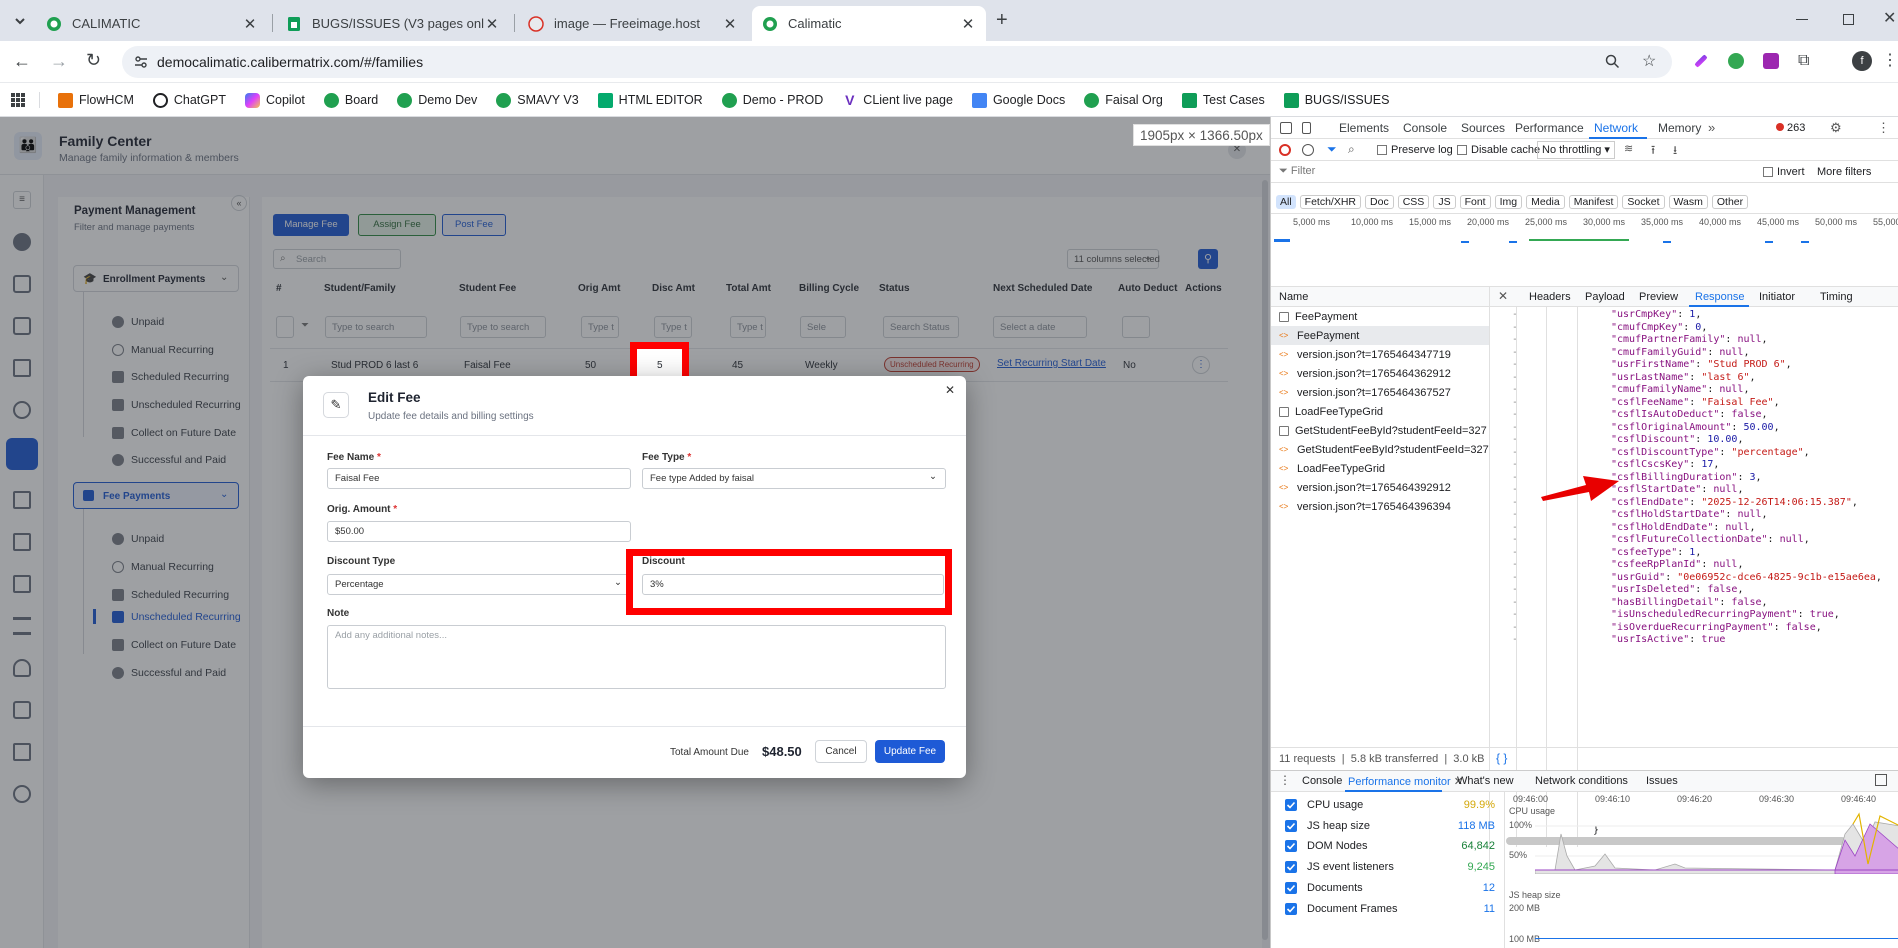 Image resolution: width=1898 pixels, height=948 pixels. I want to click on bookmark-demo-prod: Demo - PROD, so click(772, 100).